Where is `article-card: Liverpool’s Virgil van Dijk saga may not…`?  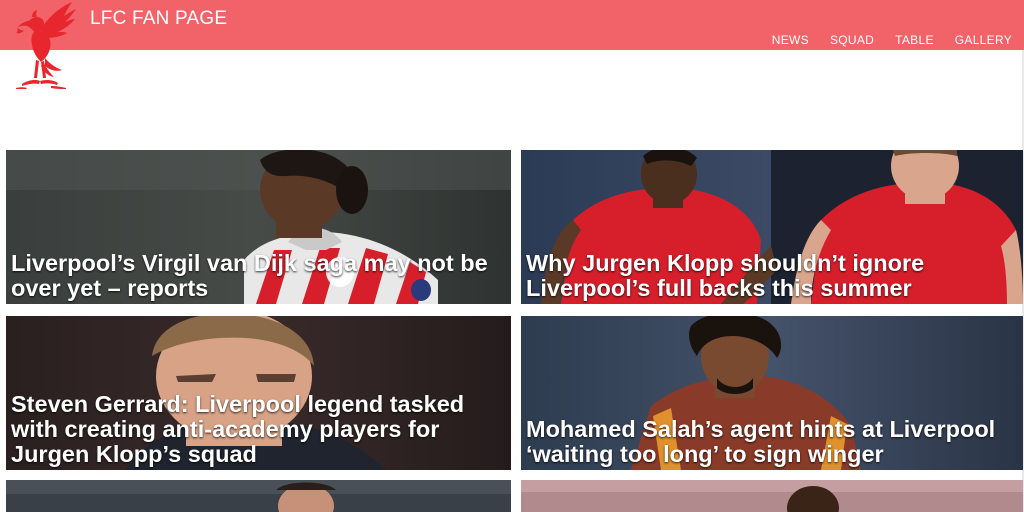 article-card: Liverpool’s Virgil van Dijk saga may not… is located at coordinates (258, 227).